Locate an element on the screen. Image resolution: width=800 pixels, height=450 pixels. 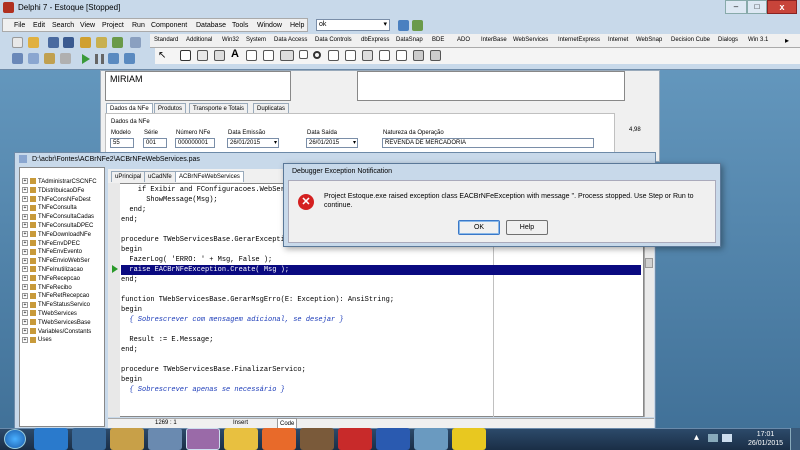
tree-item: + TNFeRecepcao is located at coordinates (51, 279).